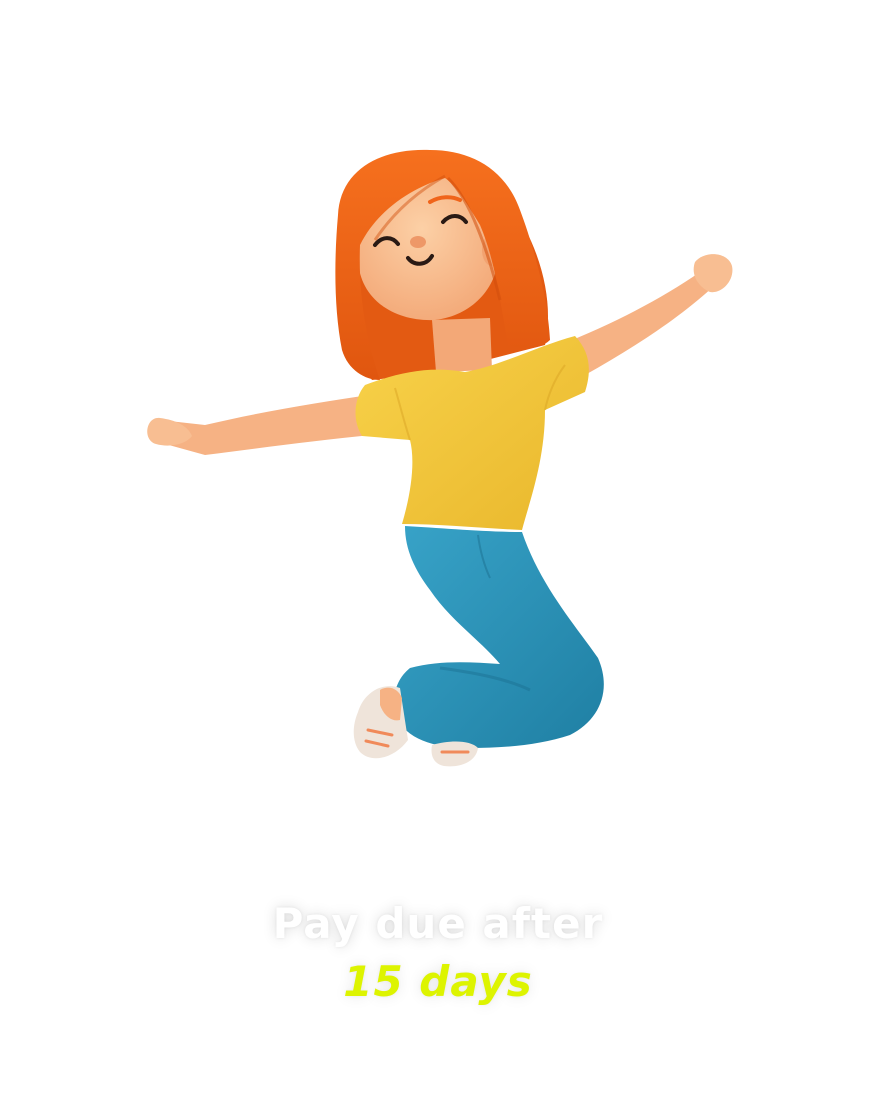  What do you see at coordinates (438, 981) in the screenshot?
I see `caption-line-2: 15 days` at bounding box center [438, 981].